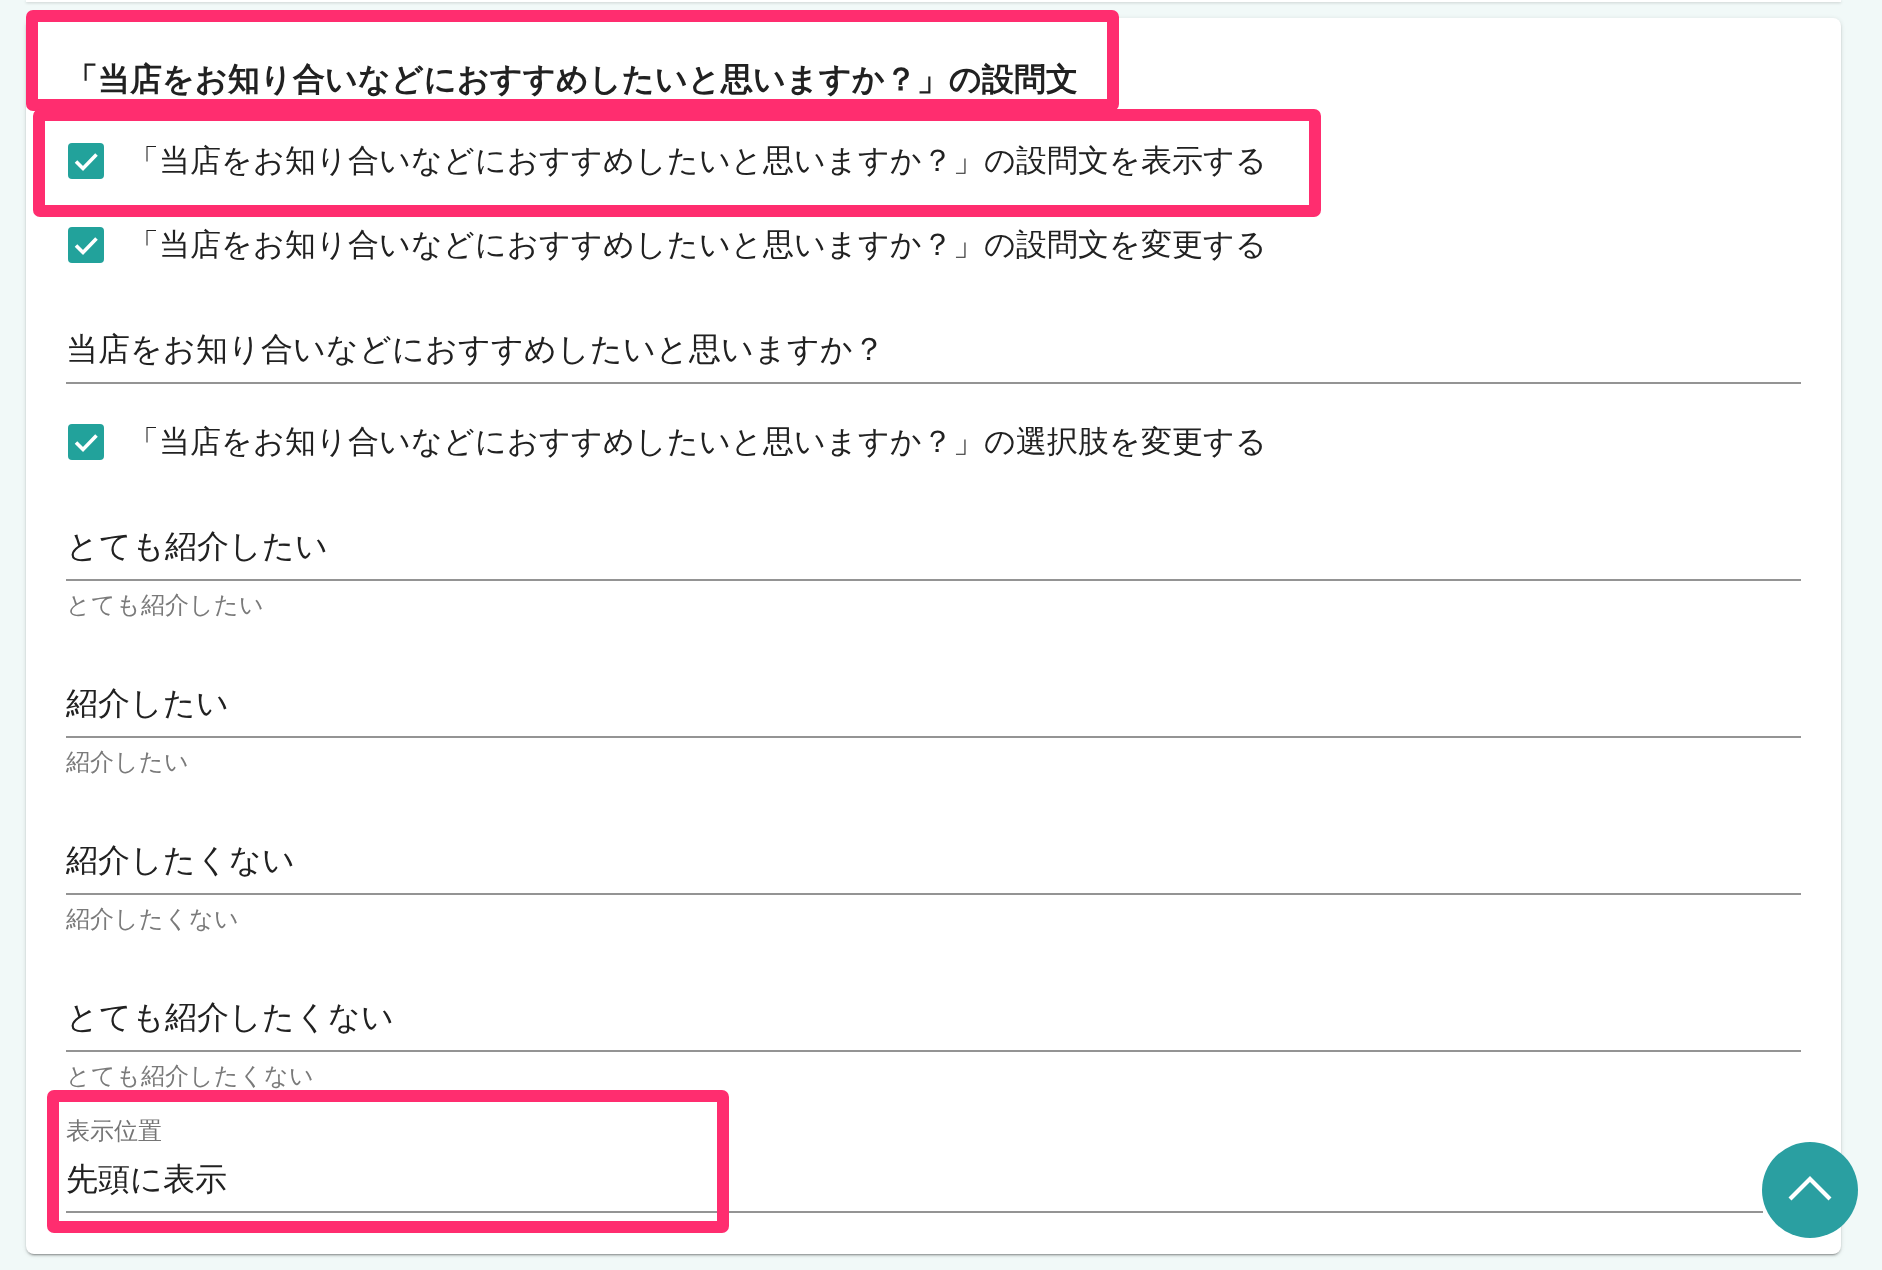 Image resolution: width=1882 pixels, height=1270 pixels. What do you see at coordinates (697, 442) in the screenshot?
I see `checkbox-label: 「当店をお知り合いなどにおすすめしたいと思いますか？」の選択肢を変更する` at bounding box center [697, 442].